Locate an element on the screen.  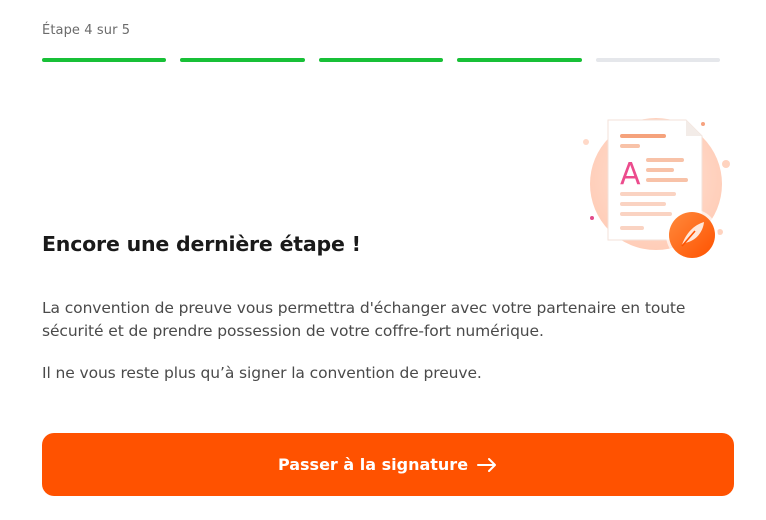
document-signature-illustration: A is located at coordinates (658, 192).